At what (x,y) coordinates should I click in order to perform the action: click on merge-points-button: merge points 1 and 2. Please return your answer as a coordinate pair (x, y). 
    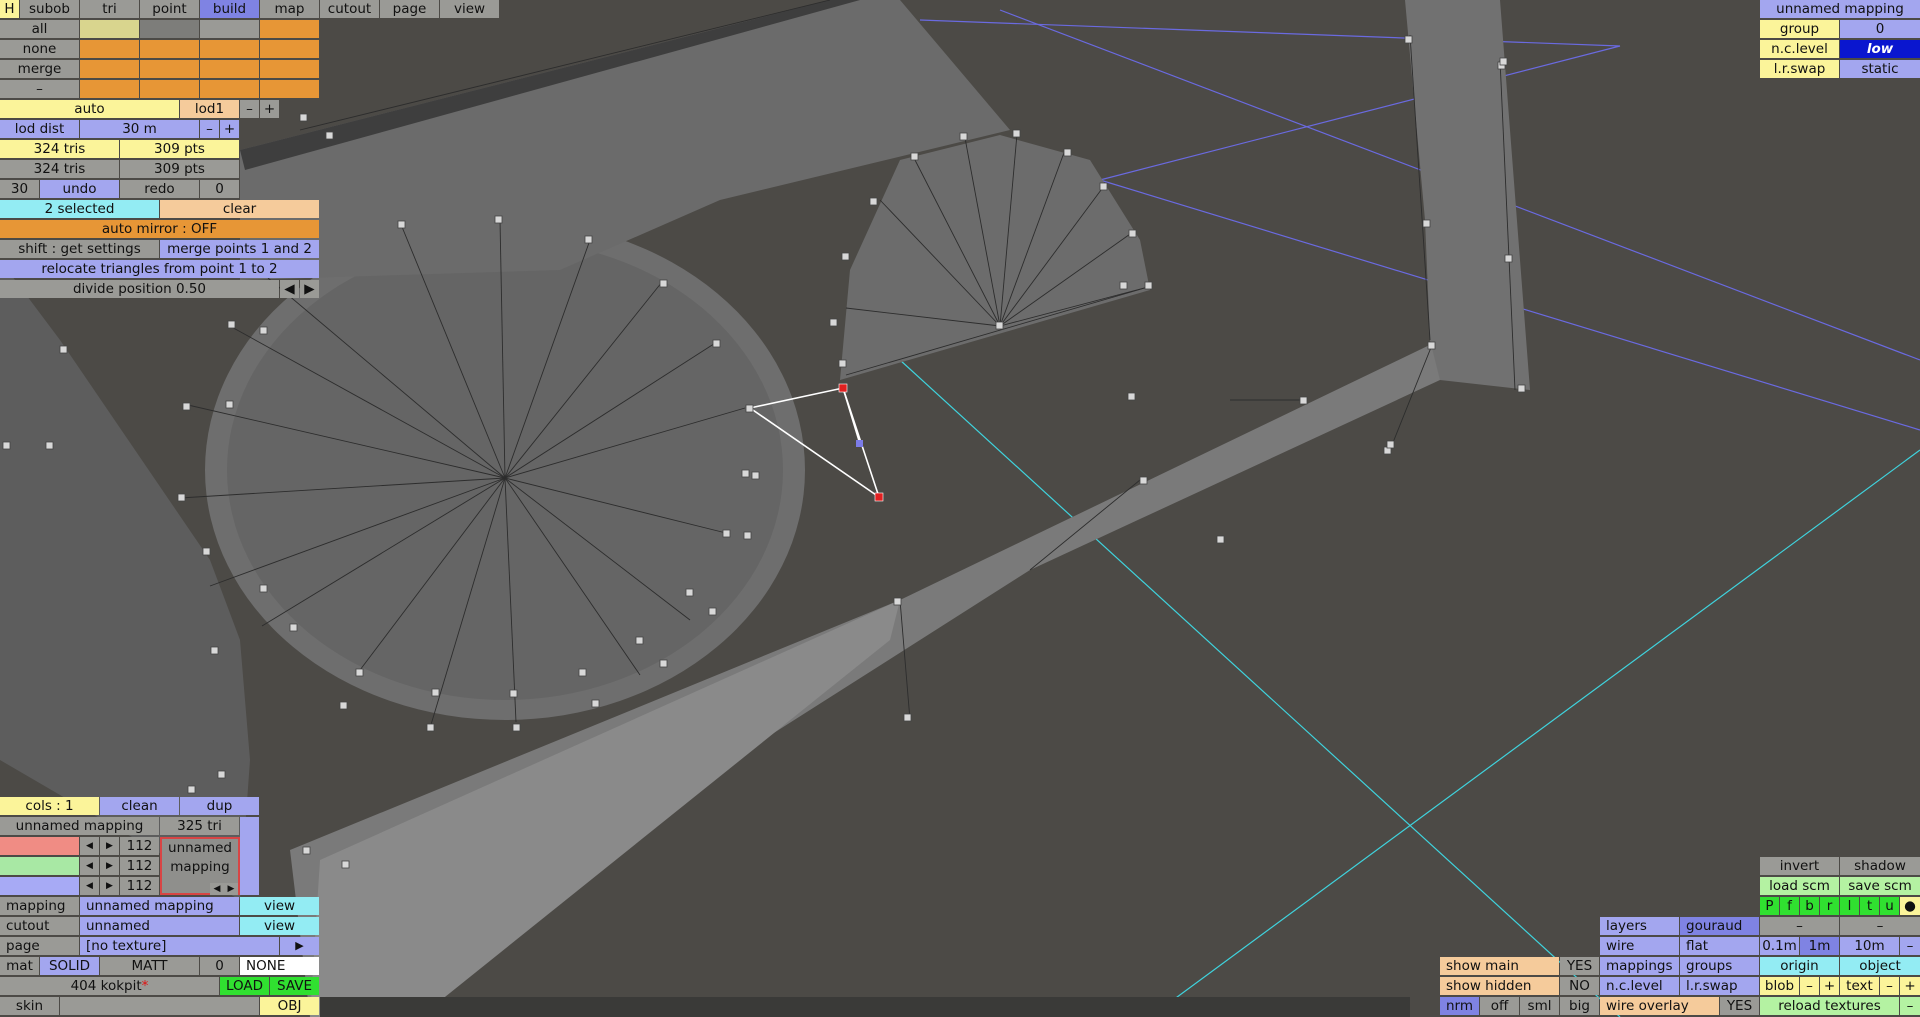
    Looking at the image, I should click on (239, 249).